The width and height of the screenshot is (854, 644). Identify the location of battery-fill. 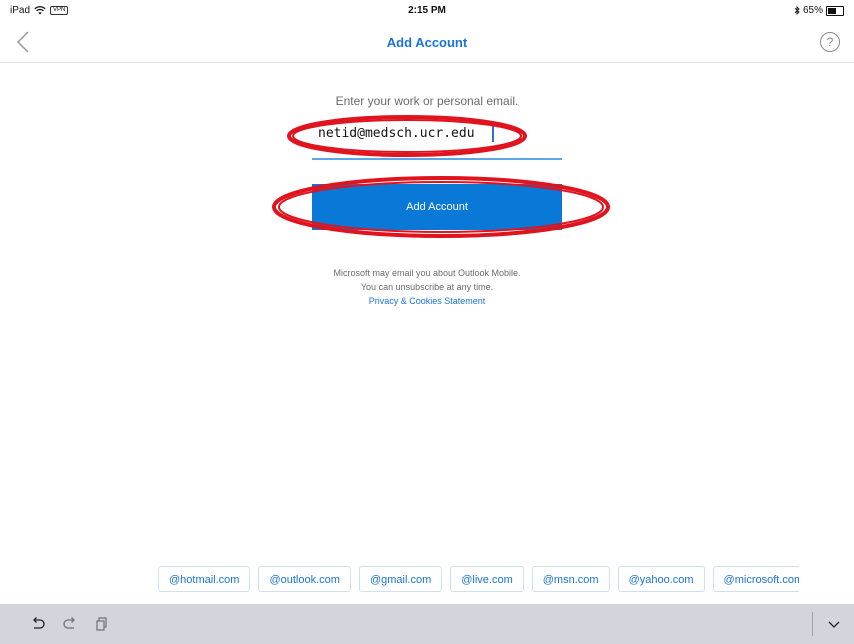
(832, 10).